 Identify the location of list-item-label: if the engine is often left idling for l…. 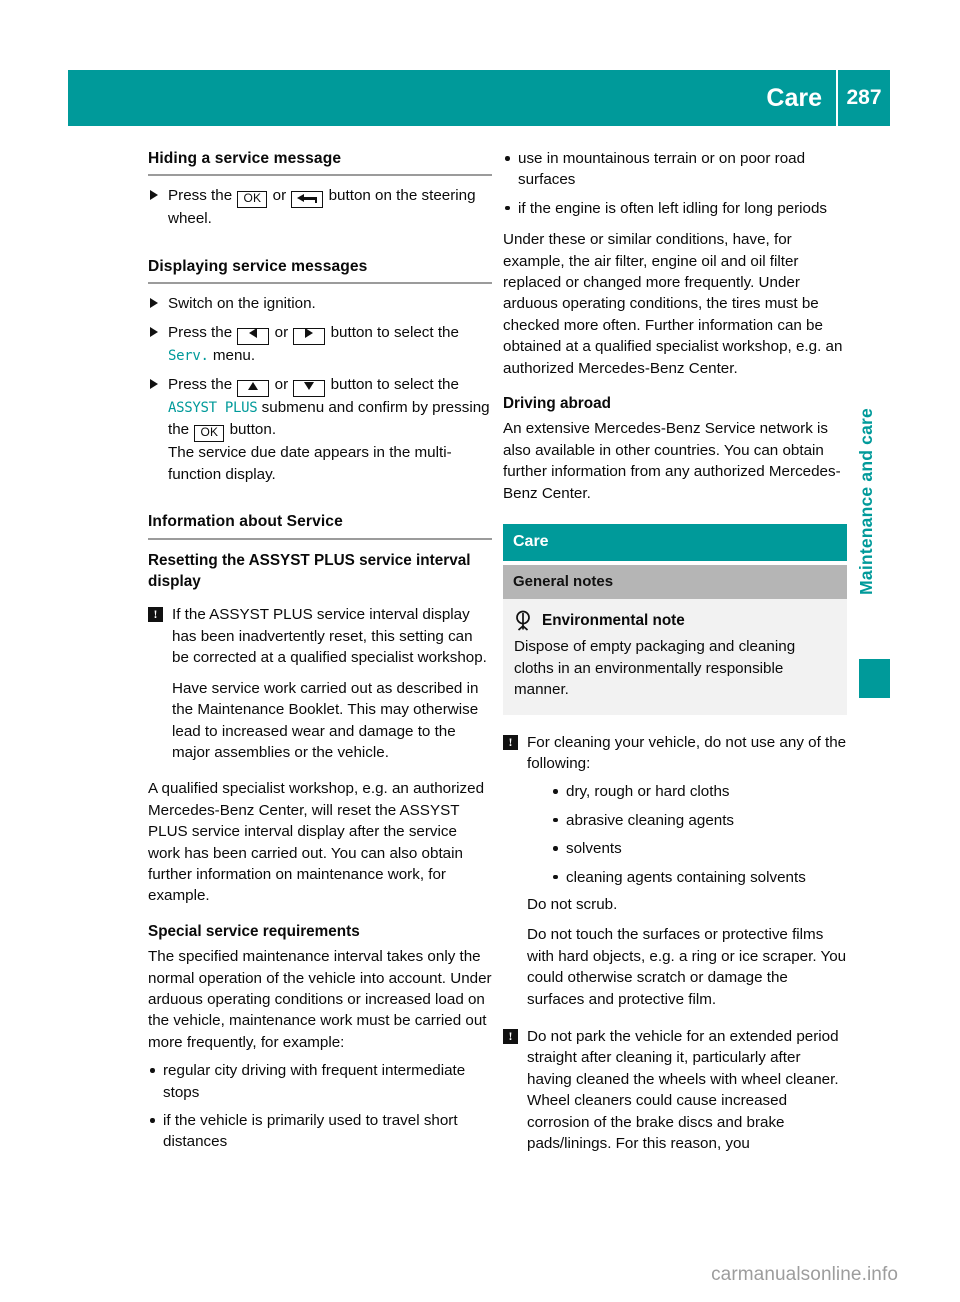
(673, 208).